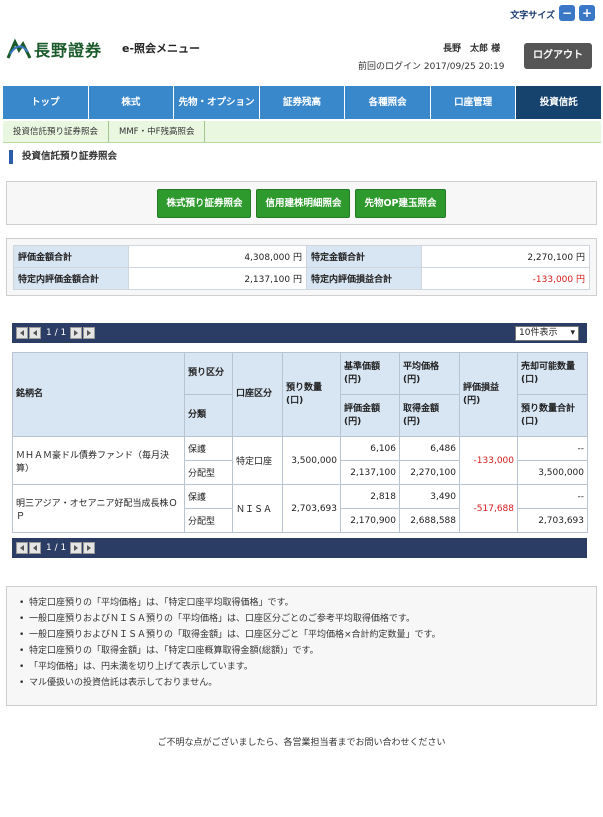 The width and height of the screenshot is (603, 817). I want to click on main-nav: トップ 株式 先物・オプション 証券残高 各種照会 口座管理 投資信託, so click(302, 102).